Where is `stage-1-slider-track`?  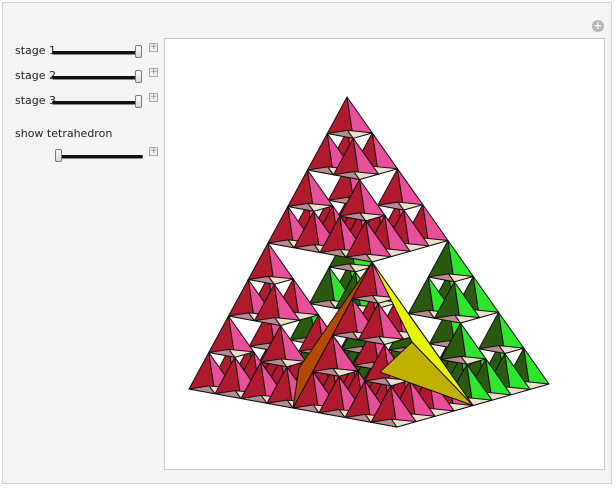
stage-1-slider-track is located at coordinates (97, 52).